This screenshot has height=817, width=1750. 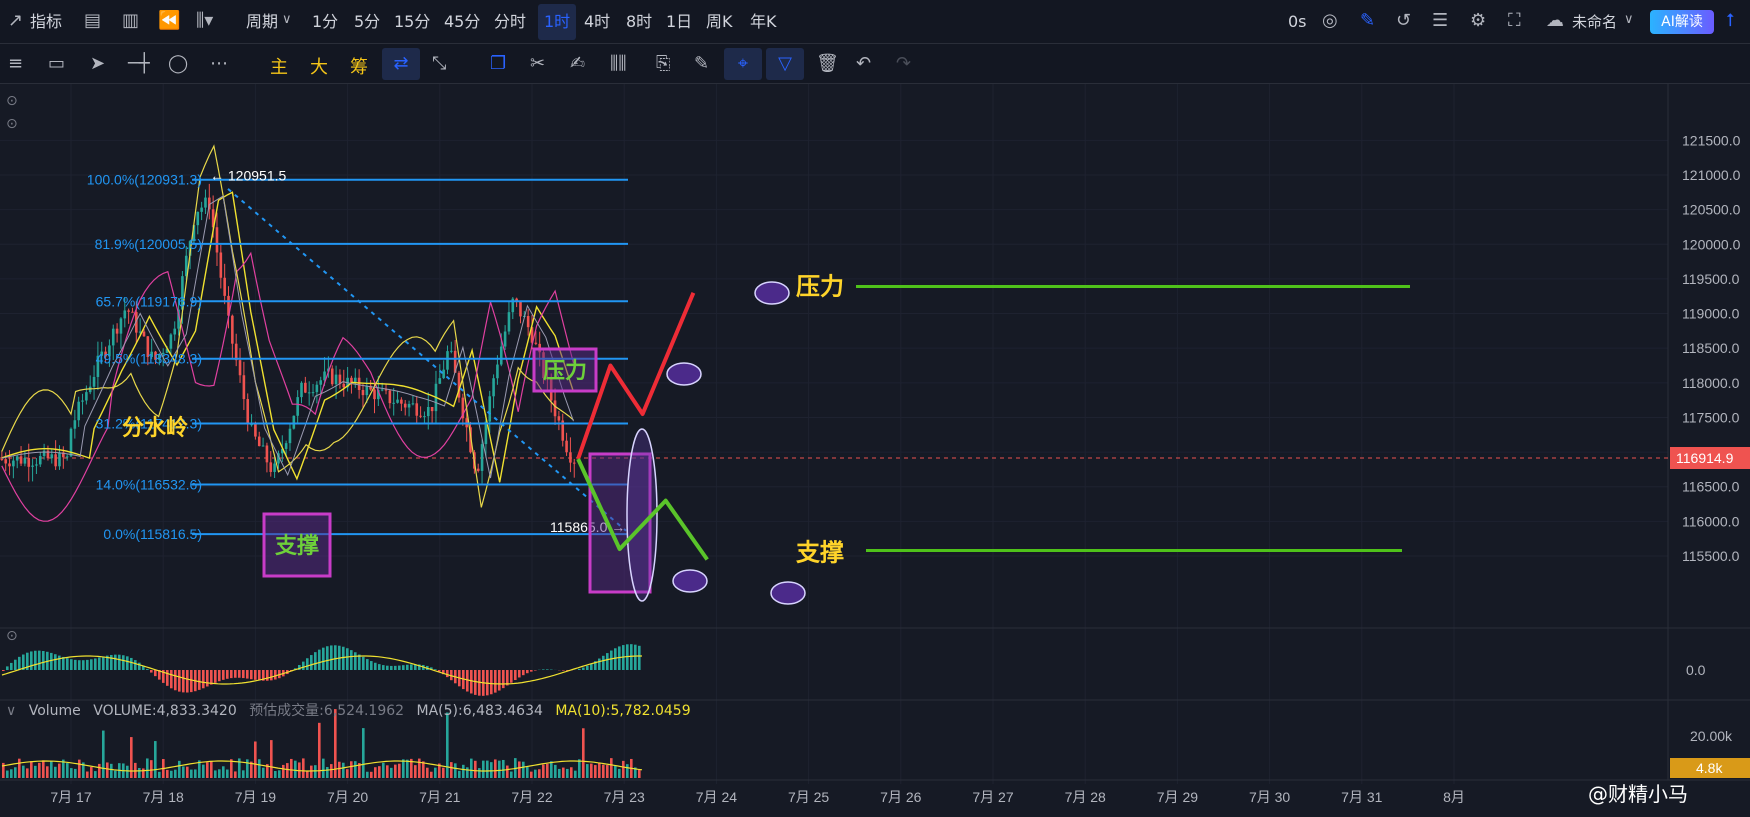 What do you see at coordinates (639, 22) in the screenshot?
I see `timeframe-tab-7: 8时` at bounding box center [639, 22].